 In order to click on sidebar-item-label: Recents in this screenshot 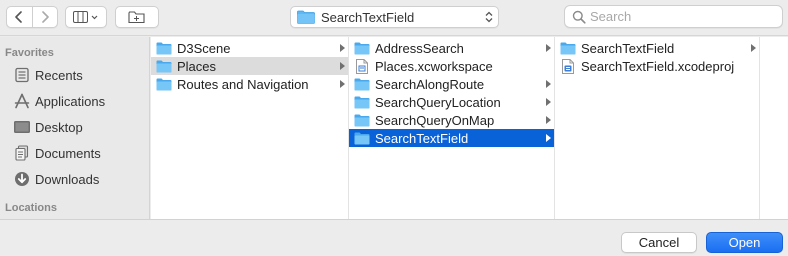, I will do `click(59, 75)`.